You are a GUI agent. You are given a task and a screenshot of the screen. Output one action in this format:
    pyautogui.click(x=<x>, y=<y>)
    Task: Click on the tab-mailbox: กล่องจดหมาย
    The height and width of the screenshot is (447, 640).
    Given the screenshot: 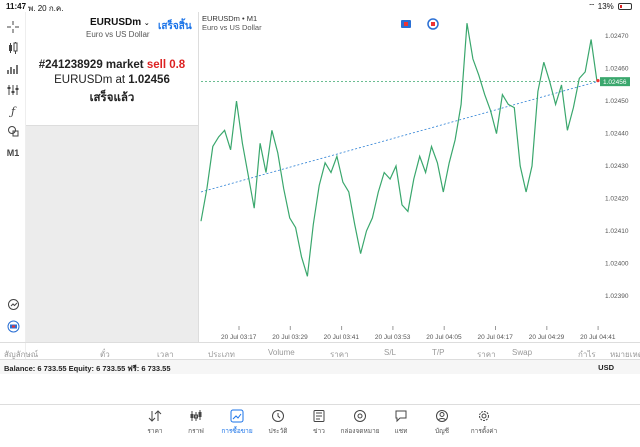 What is the action you would take?
    pyautogui.click(x=360, y=422)
    